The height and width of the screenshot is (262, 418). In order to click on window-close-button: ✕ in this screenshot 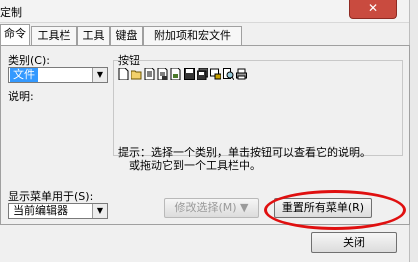, I will do `click(373, 9)`.